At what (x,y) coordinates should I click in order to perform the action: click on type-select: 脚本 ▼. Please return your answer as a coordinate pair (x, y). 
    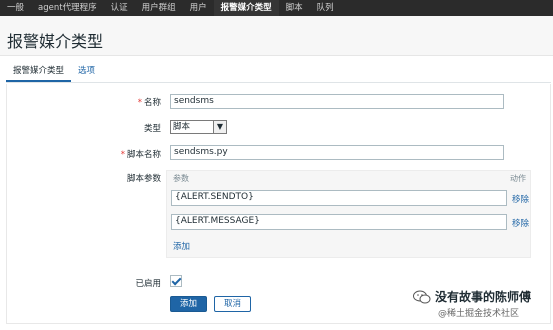
    Looking at the image, I should click on (198, 127).